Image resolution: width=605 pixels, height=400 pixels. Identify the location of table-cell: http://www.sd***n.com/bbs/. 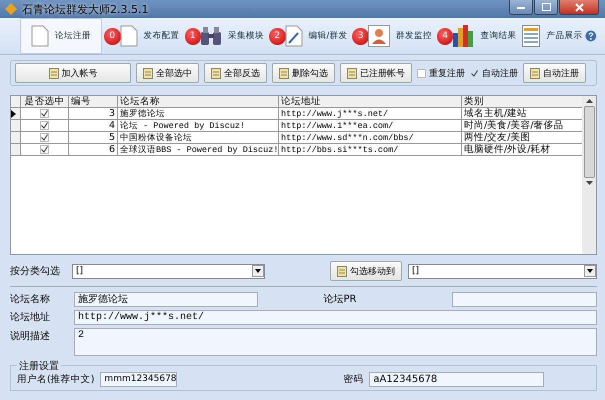
(370, 138).